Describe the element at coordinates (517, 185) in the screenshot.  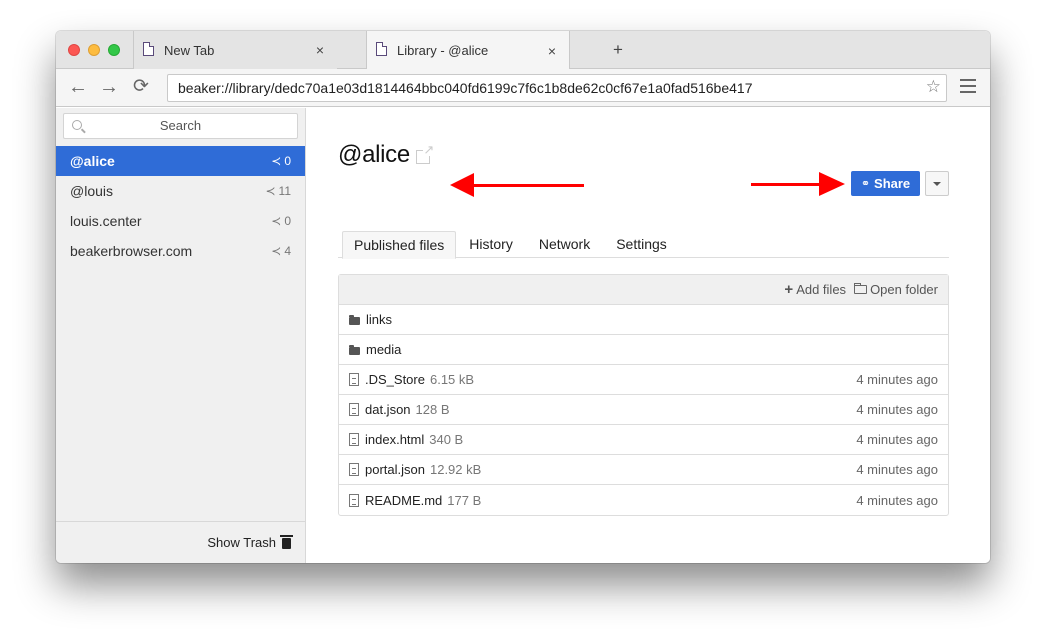
I see `annotation-arrow-left` at that location.